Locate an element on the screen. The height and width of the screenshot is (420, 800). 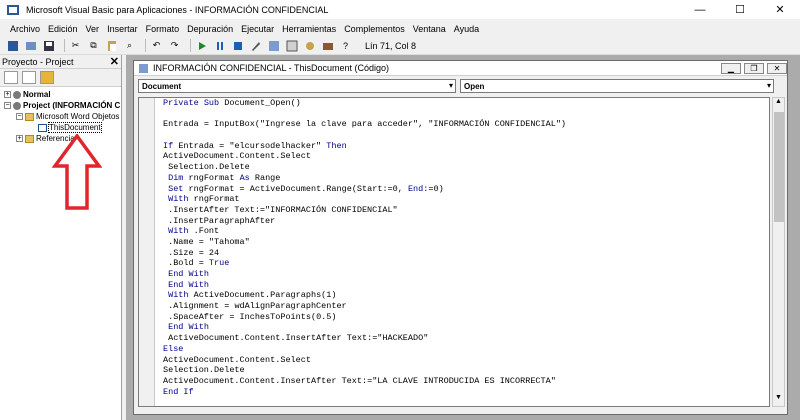
menu-ventana: Ventana is located at coordinates (429, 29).